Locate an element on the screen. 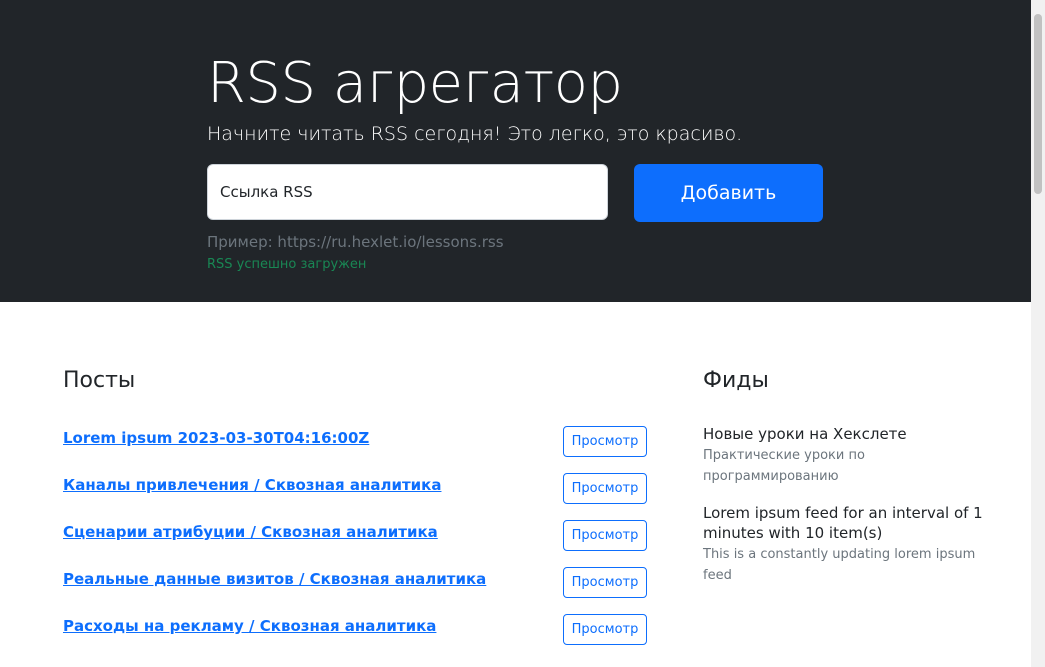 The image size is (1045, 667). rss-url-input is located at coordinates (407, 192).